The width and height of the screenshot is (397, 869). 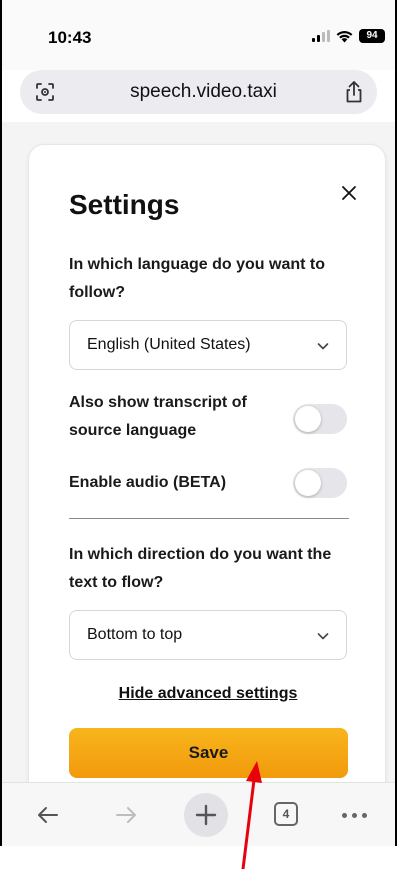 What do you see at coordinates (208, 694) in the screenshot?
I see `hide-advanced-settings-link: Hide advanced settings` at bounding box center [208, 694].